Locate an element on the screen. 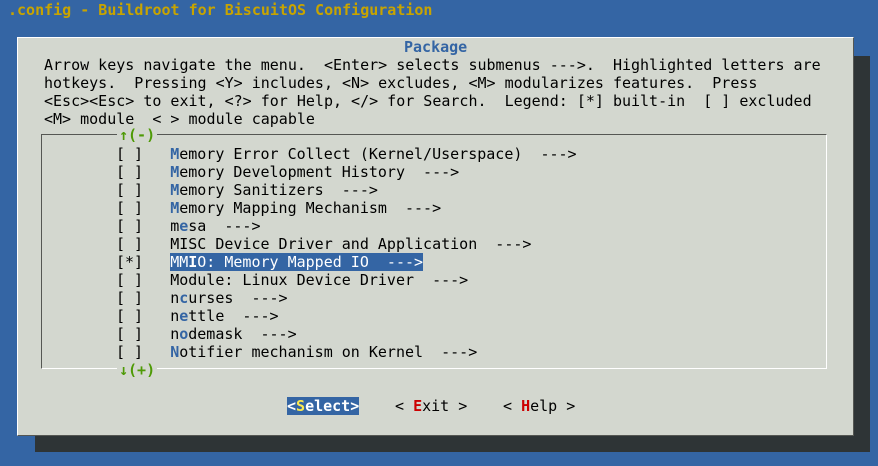  menu-item-label: ncurses ---> is located at coordinates (229, 298).